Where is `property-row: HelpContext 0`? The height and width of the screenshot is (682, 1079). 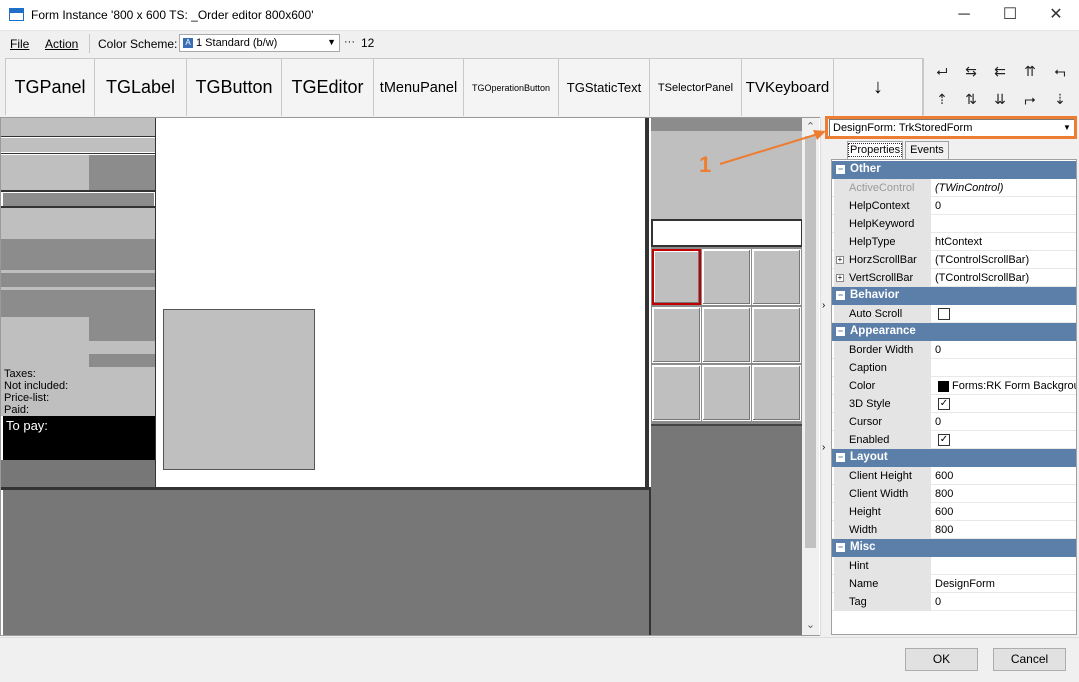 property-row: HelpContext 0 is located at coordinates (954, 206).